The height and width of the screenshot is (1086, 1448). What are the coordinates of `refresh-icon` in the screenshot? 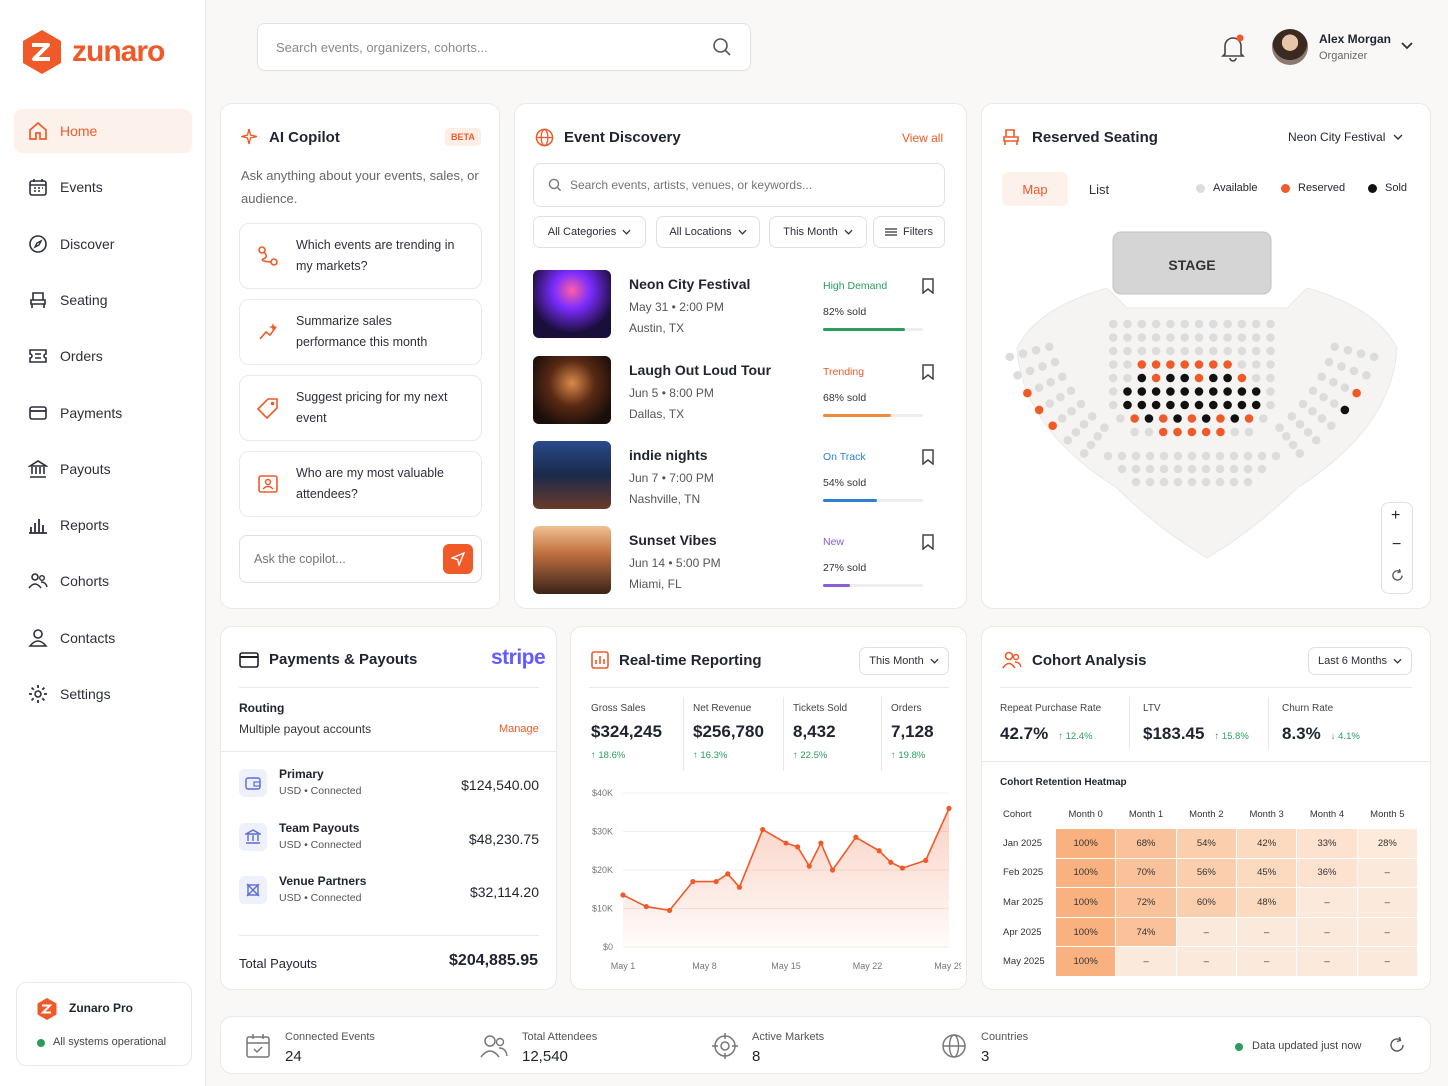 It's located at (1397, 1045).